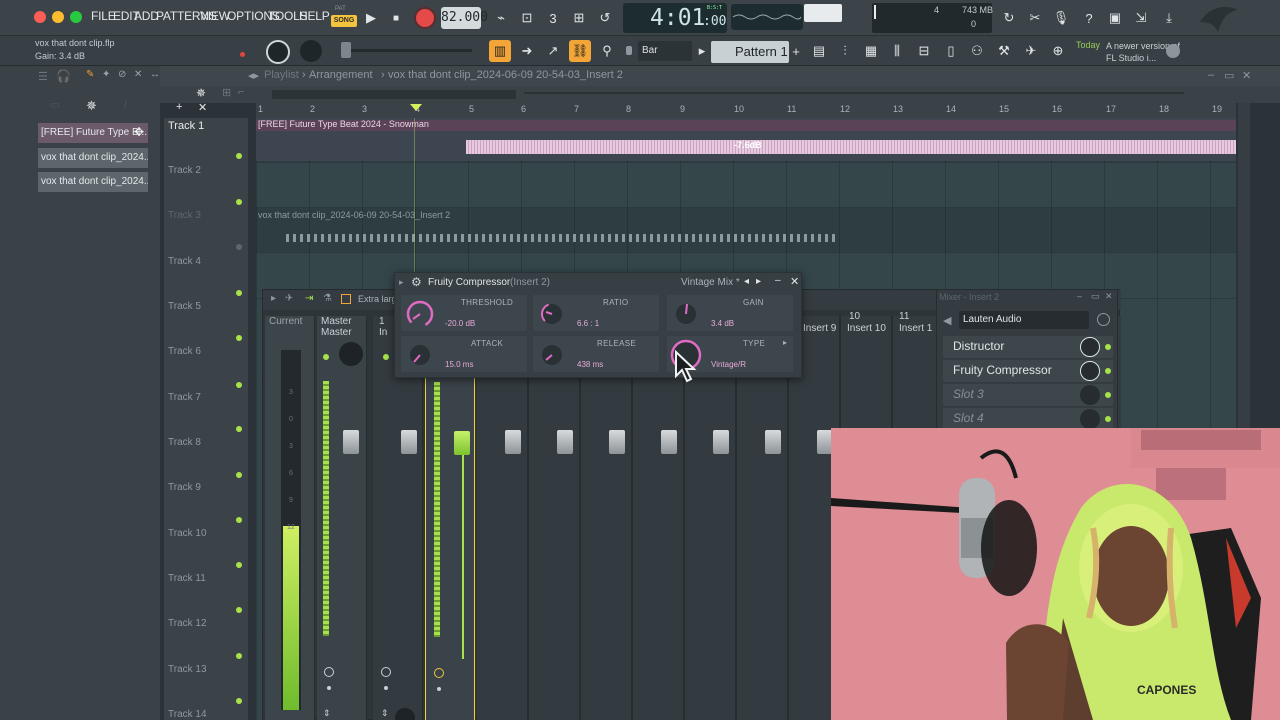 This screenshot has width=1280, height=720. Describe the element at coordinates (552, 314) in the screenshot. I see `ratio-knob` at that location.